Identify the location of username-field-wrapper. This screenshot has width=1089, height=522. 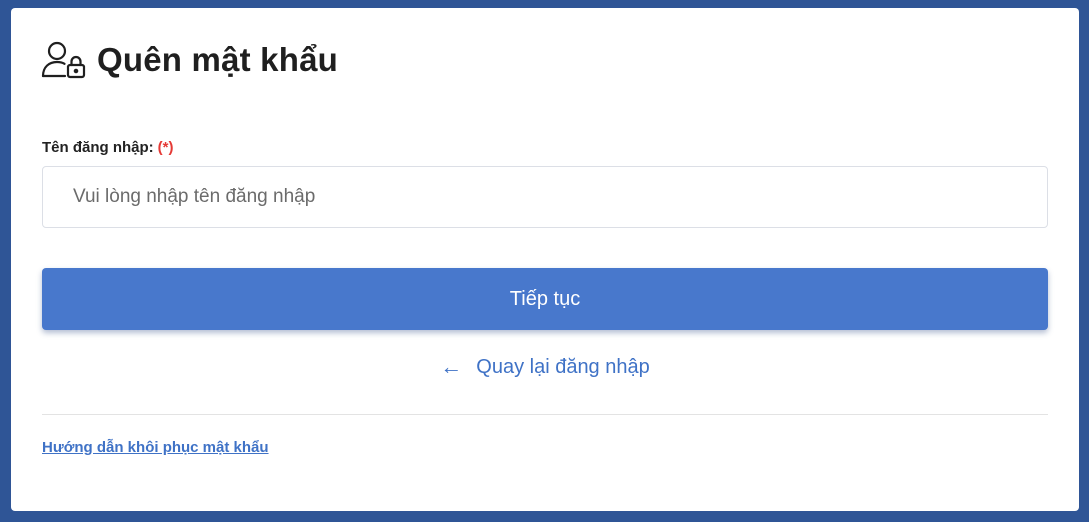
(545, 197).